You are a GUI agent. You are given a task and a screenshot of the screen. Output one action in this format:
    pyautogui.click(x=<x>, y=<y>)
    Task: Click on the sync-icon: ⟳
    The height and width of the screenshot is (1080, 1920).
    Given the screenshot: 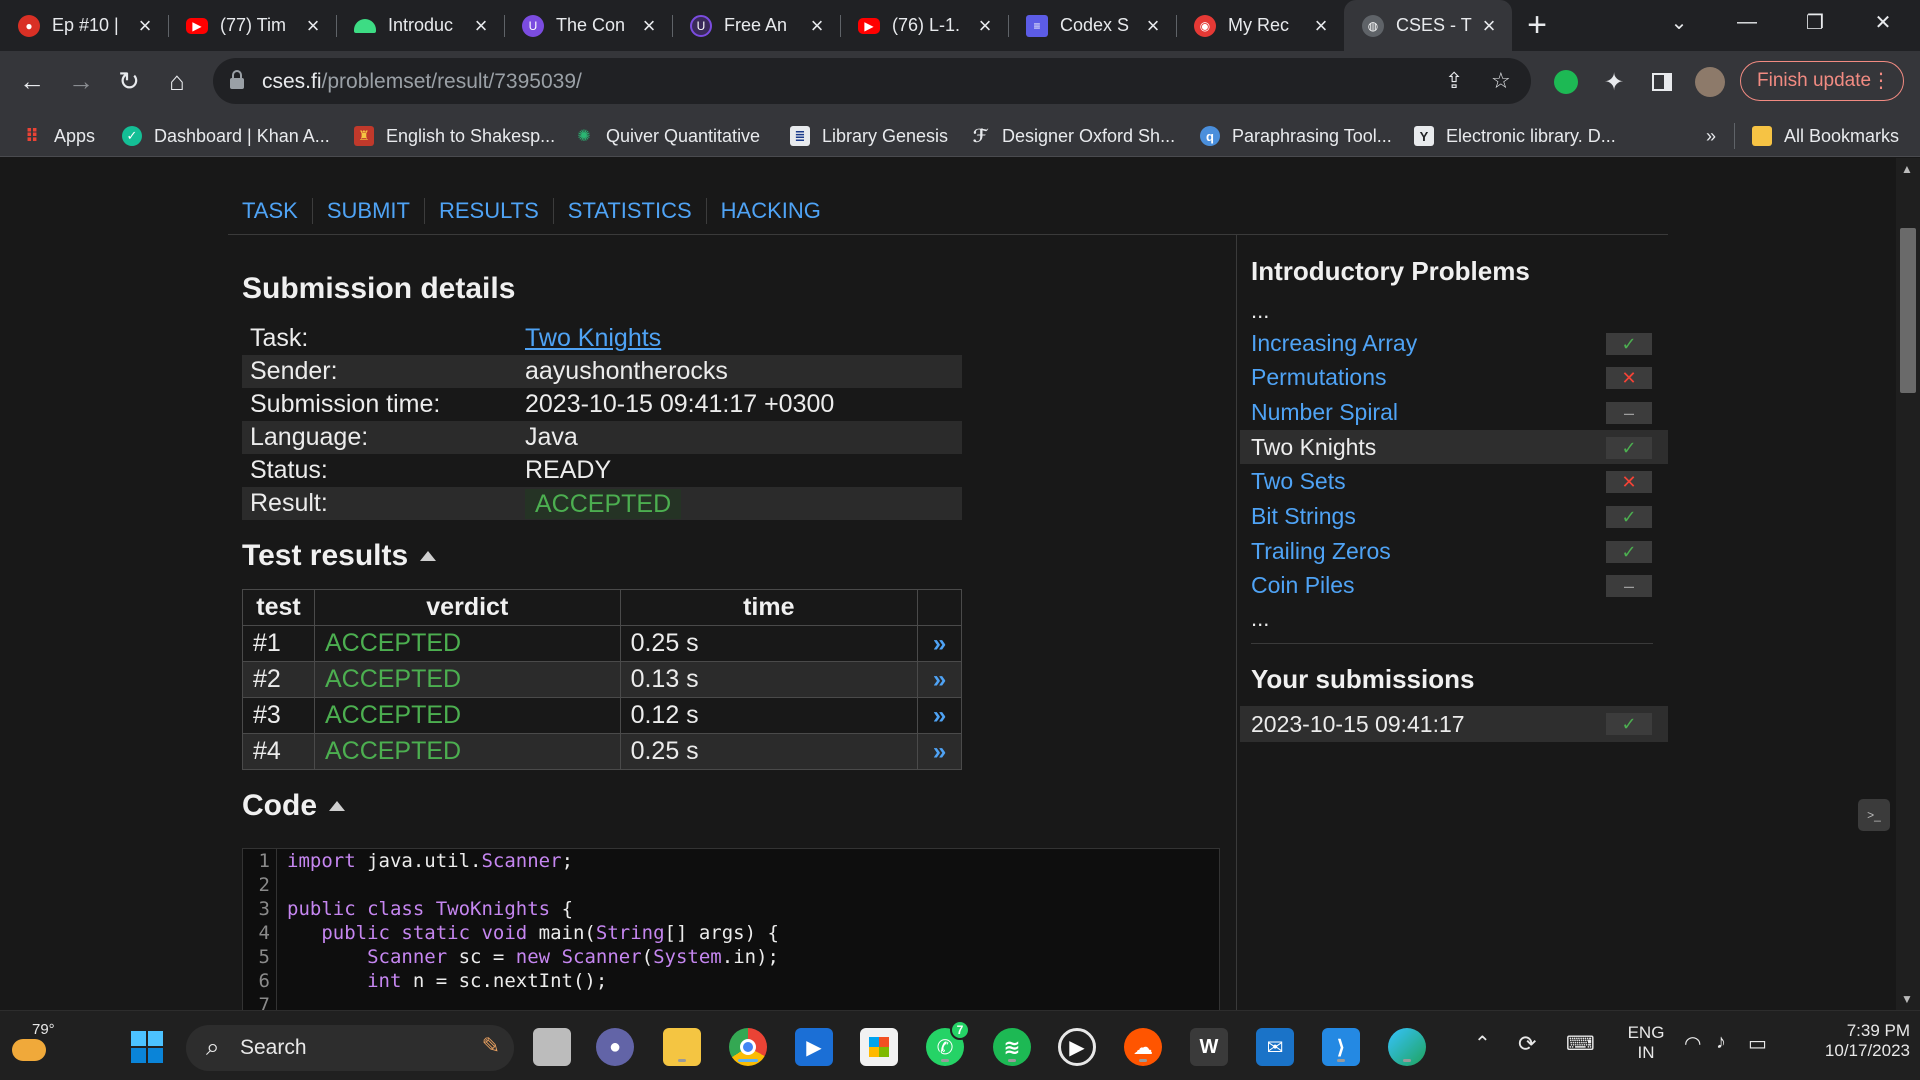 What is the action you would take?
    pyautogui.click(x=1527, y=1044)
    